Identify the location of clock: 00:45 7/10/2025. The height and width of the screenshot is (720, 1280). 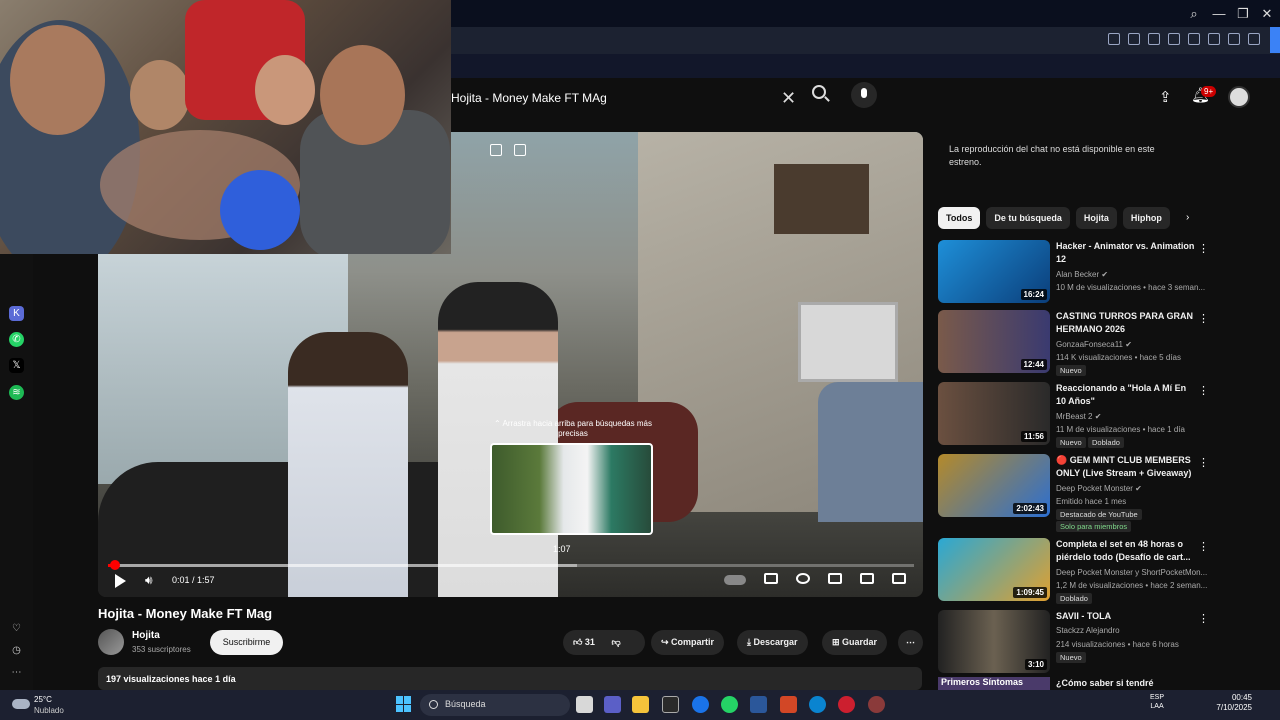
(1232, 703).